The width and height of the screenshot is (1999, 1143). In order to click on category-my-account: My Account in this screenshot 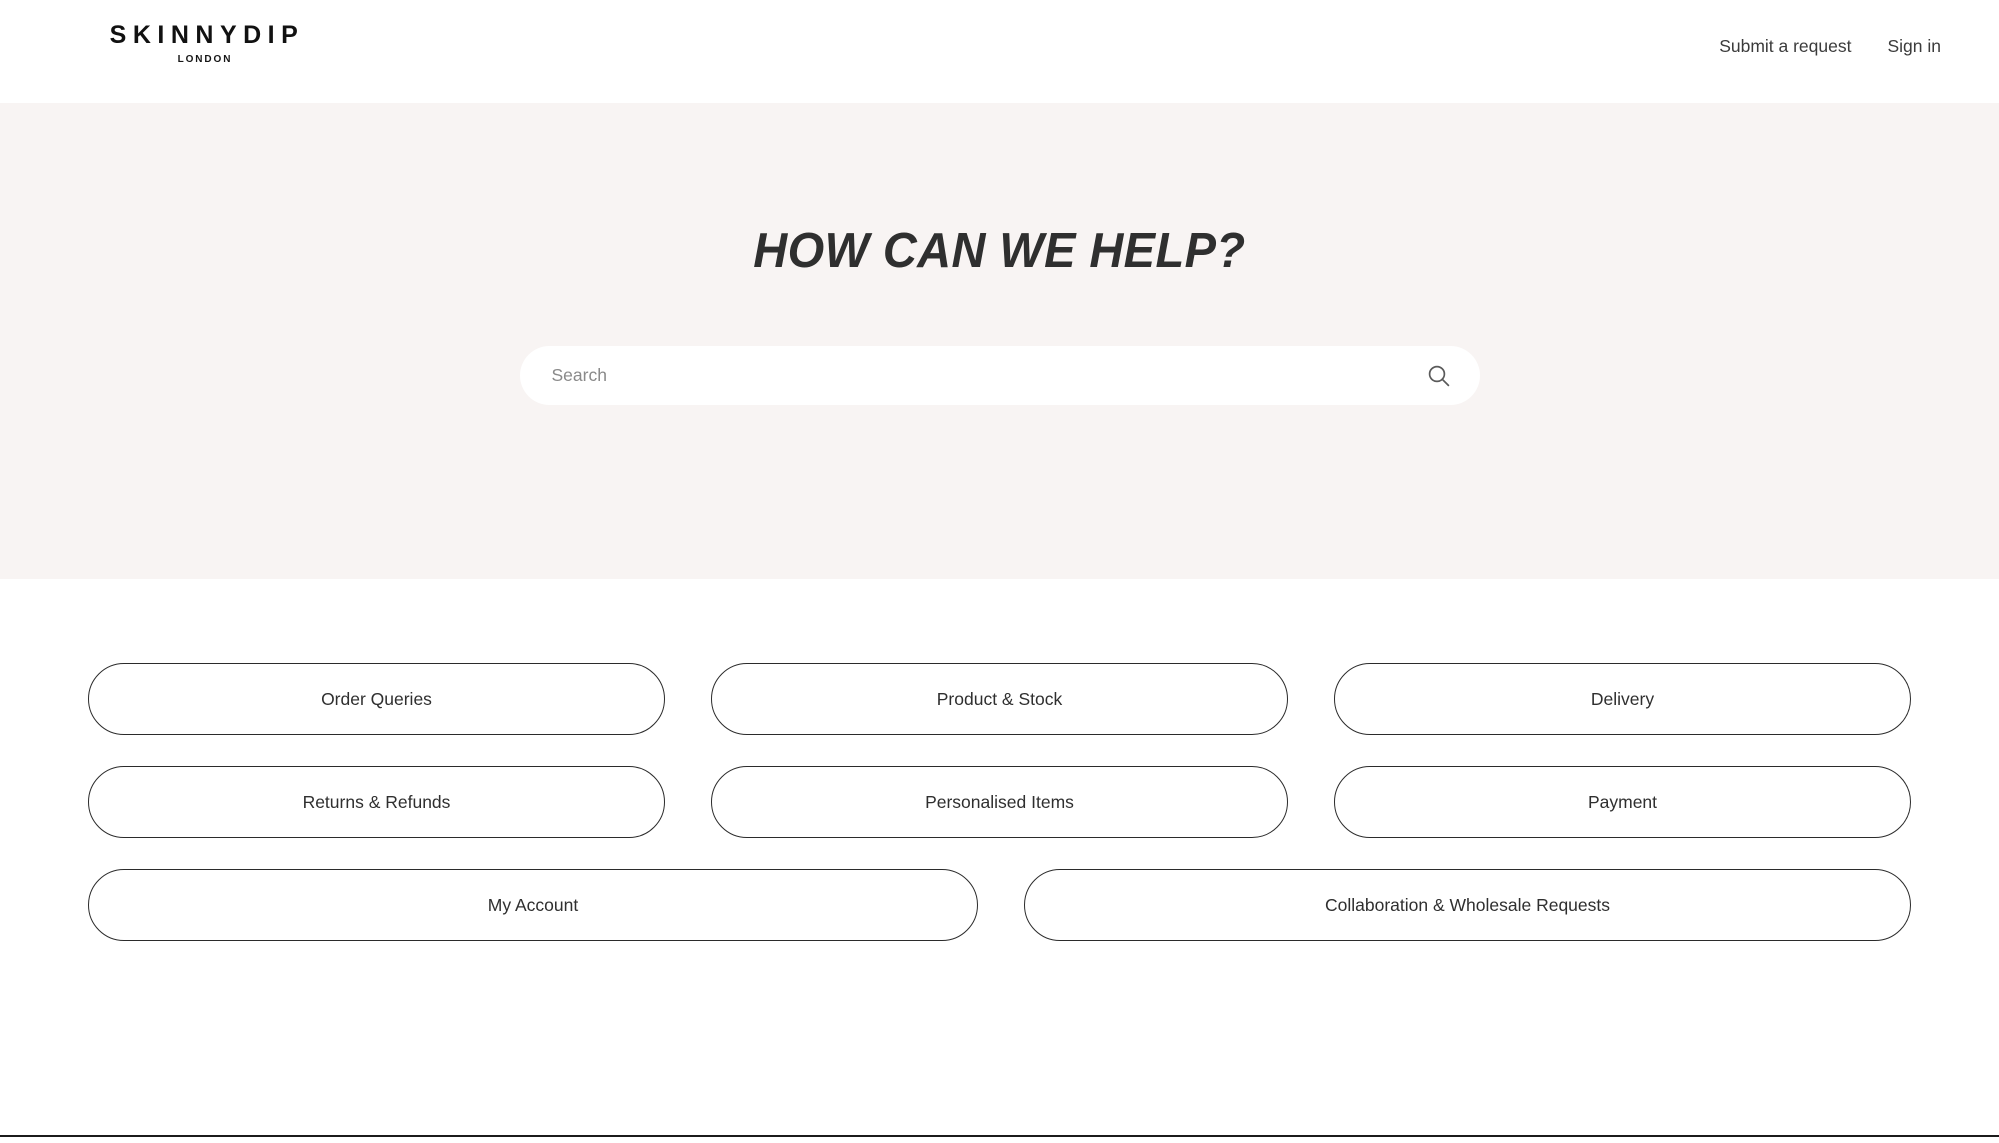, I will do `click(533, 905)`.